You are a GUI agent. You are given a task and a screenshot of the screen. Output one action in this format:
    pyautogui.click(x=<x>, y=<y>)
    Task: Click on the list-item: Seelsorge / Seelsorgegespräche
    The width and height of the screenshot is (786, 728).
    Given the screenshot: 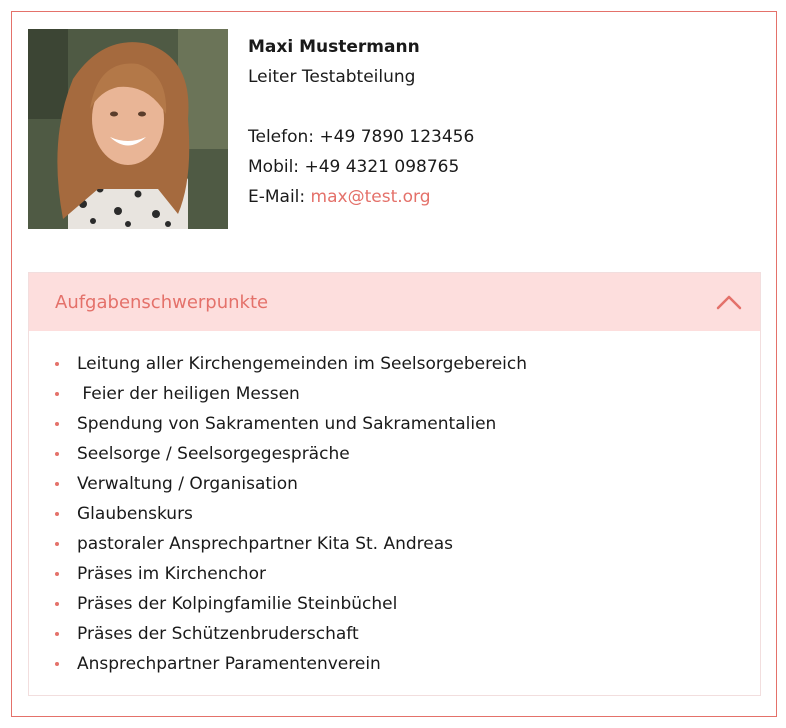 What is the action you would take?
    pyautogui.click(x=407, y=454)
    